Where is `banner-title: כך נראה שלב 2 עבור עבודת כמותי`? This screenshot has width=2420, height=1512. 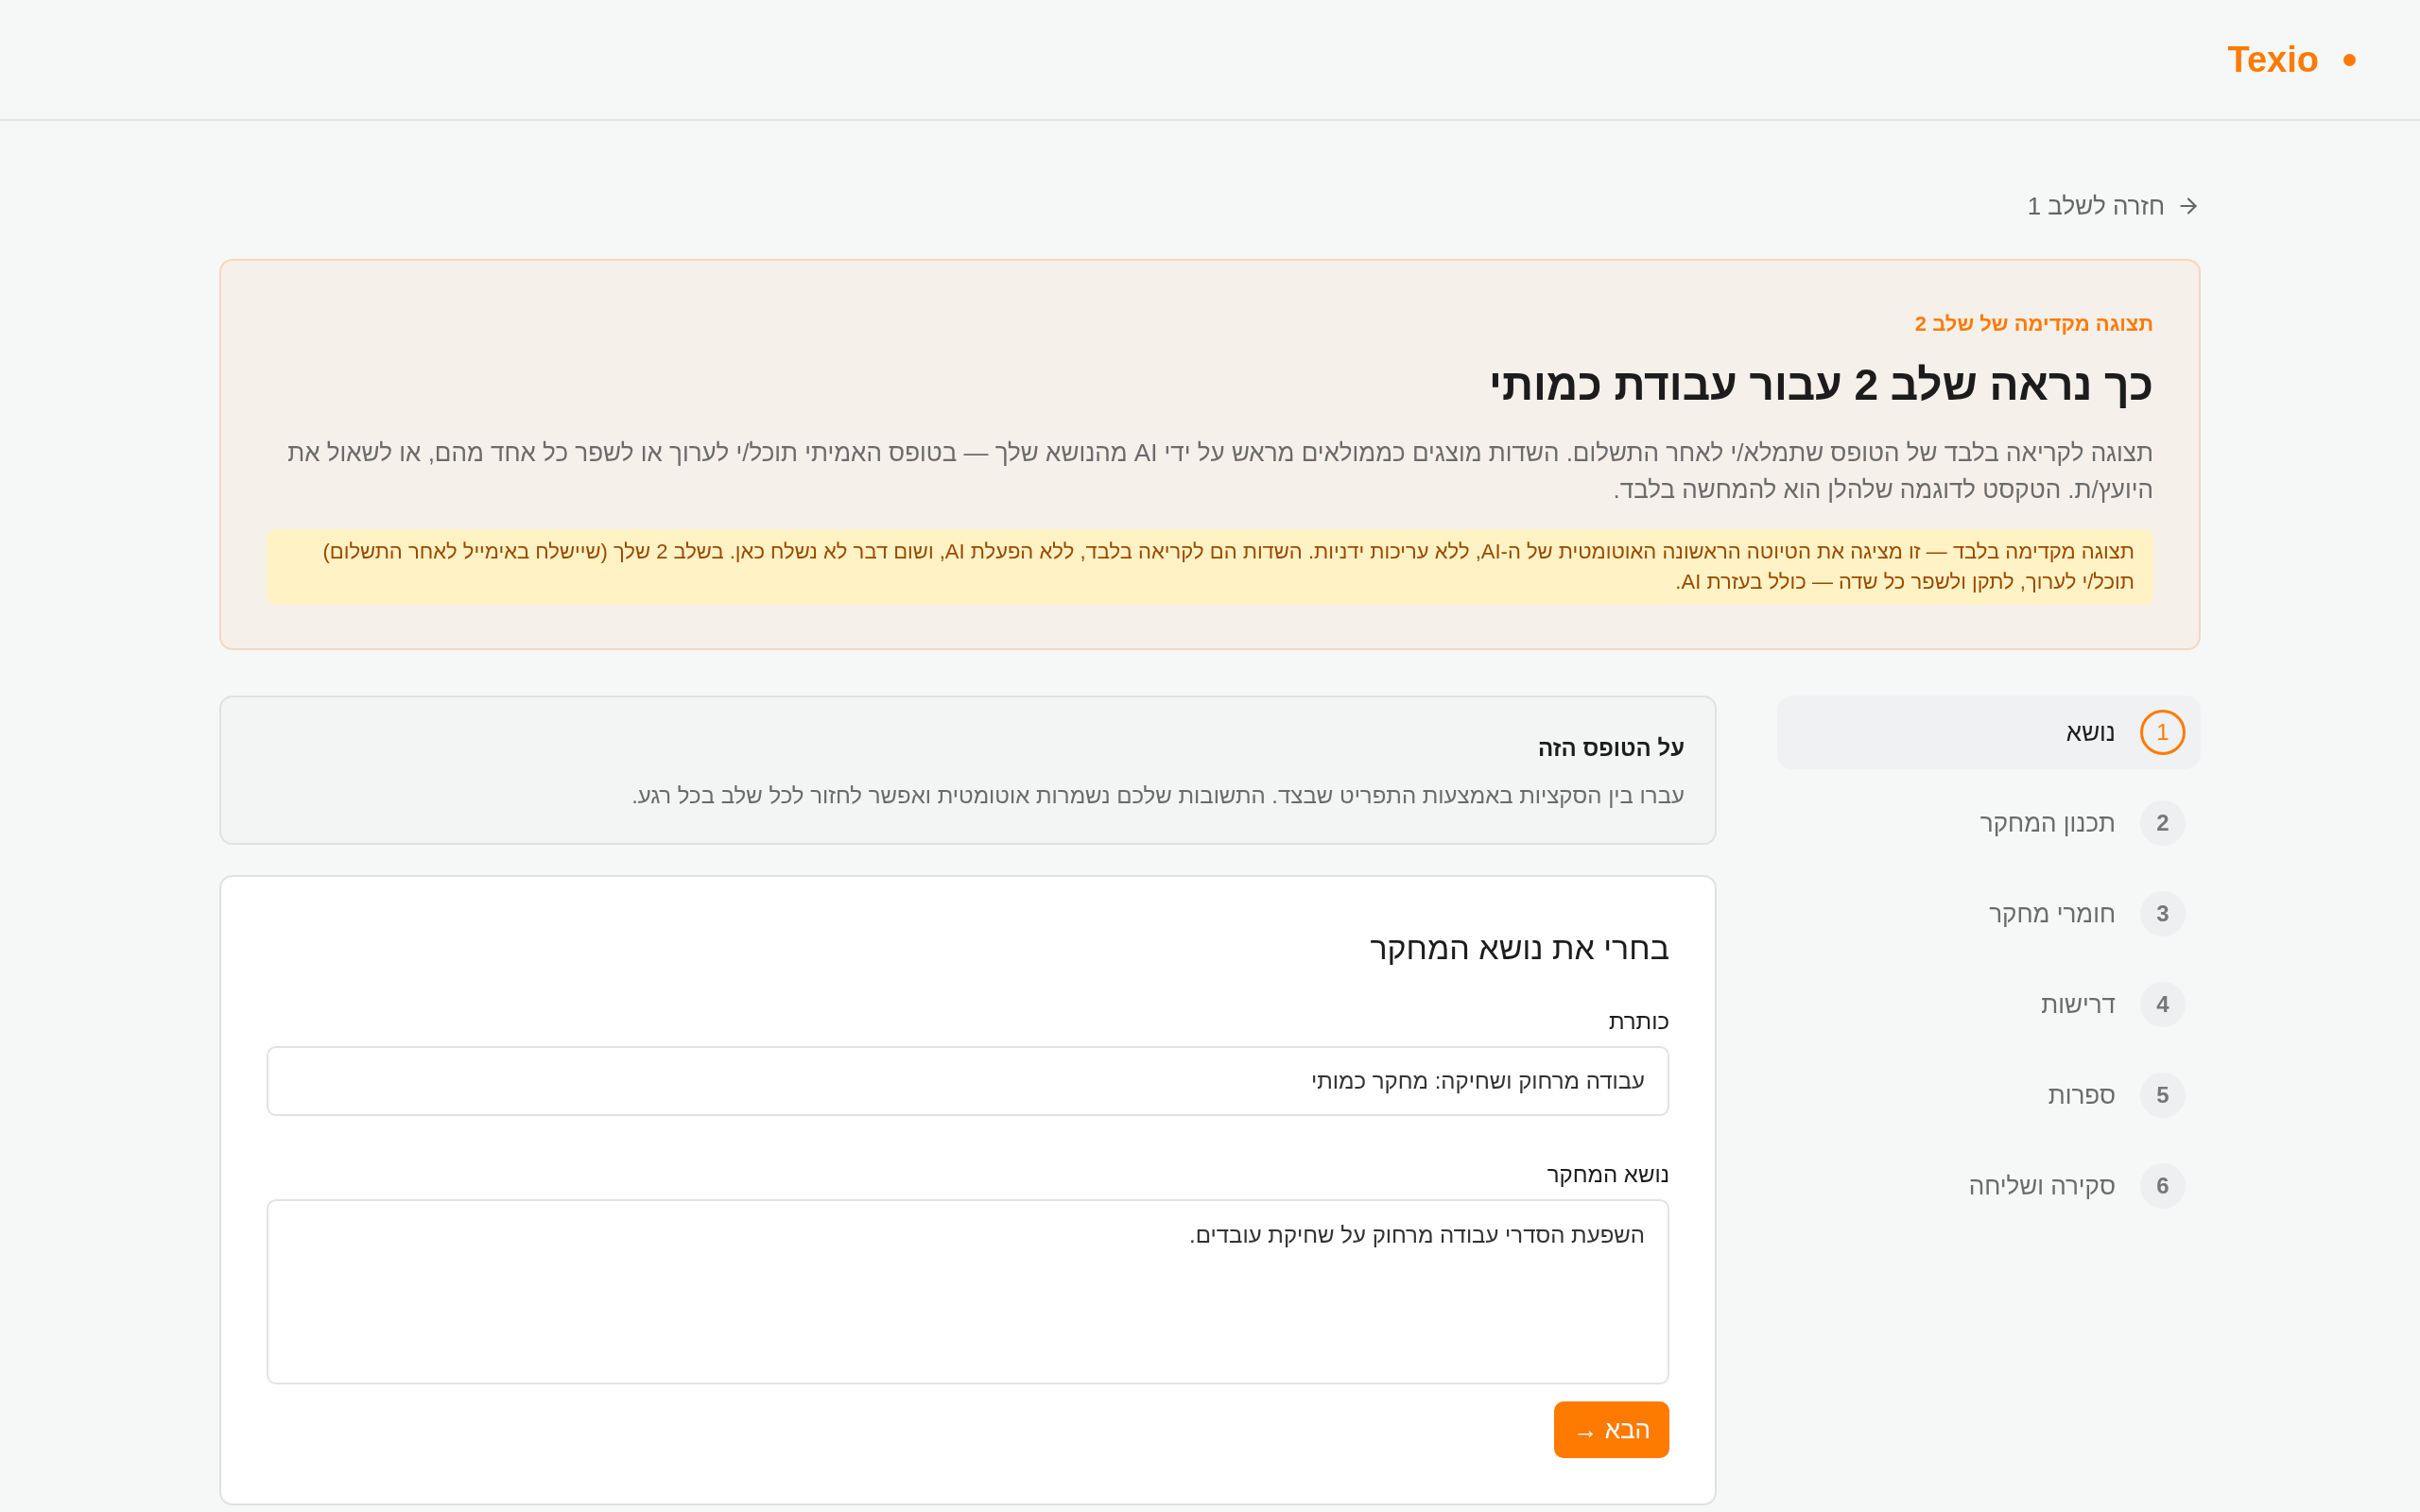 banner-title: כך נראה שלב 2 עבור עבודת כמותי is located at coordinates (1821, 385).